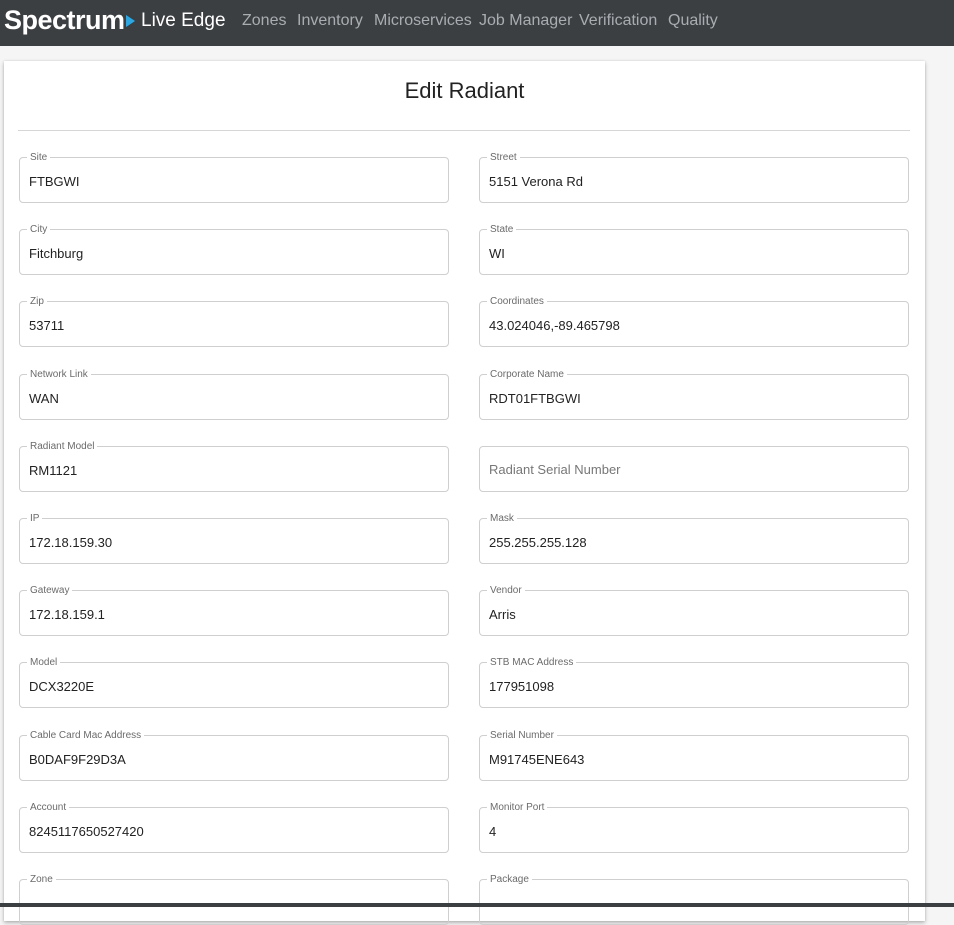 The width and height of the screenshot is (954, 925). I want to click on vendor-field: Vendor, so click(694, 610).